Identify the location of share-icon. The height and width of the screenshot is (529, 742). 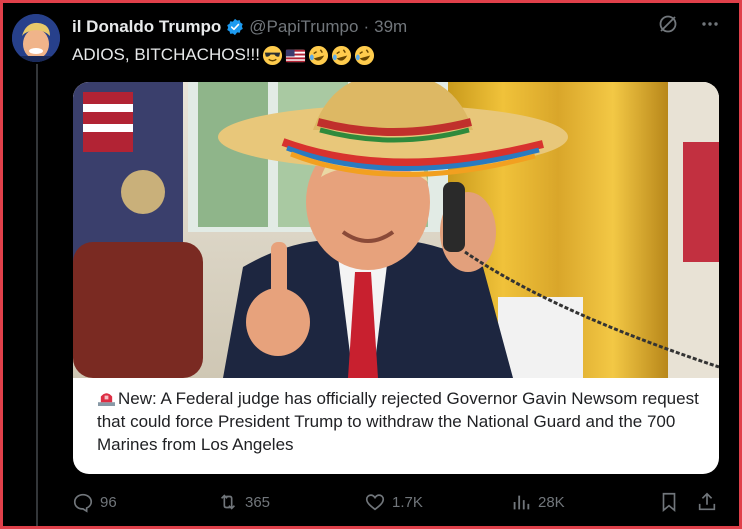
(707, 501).